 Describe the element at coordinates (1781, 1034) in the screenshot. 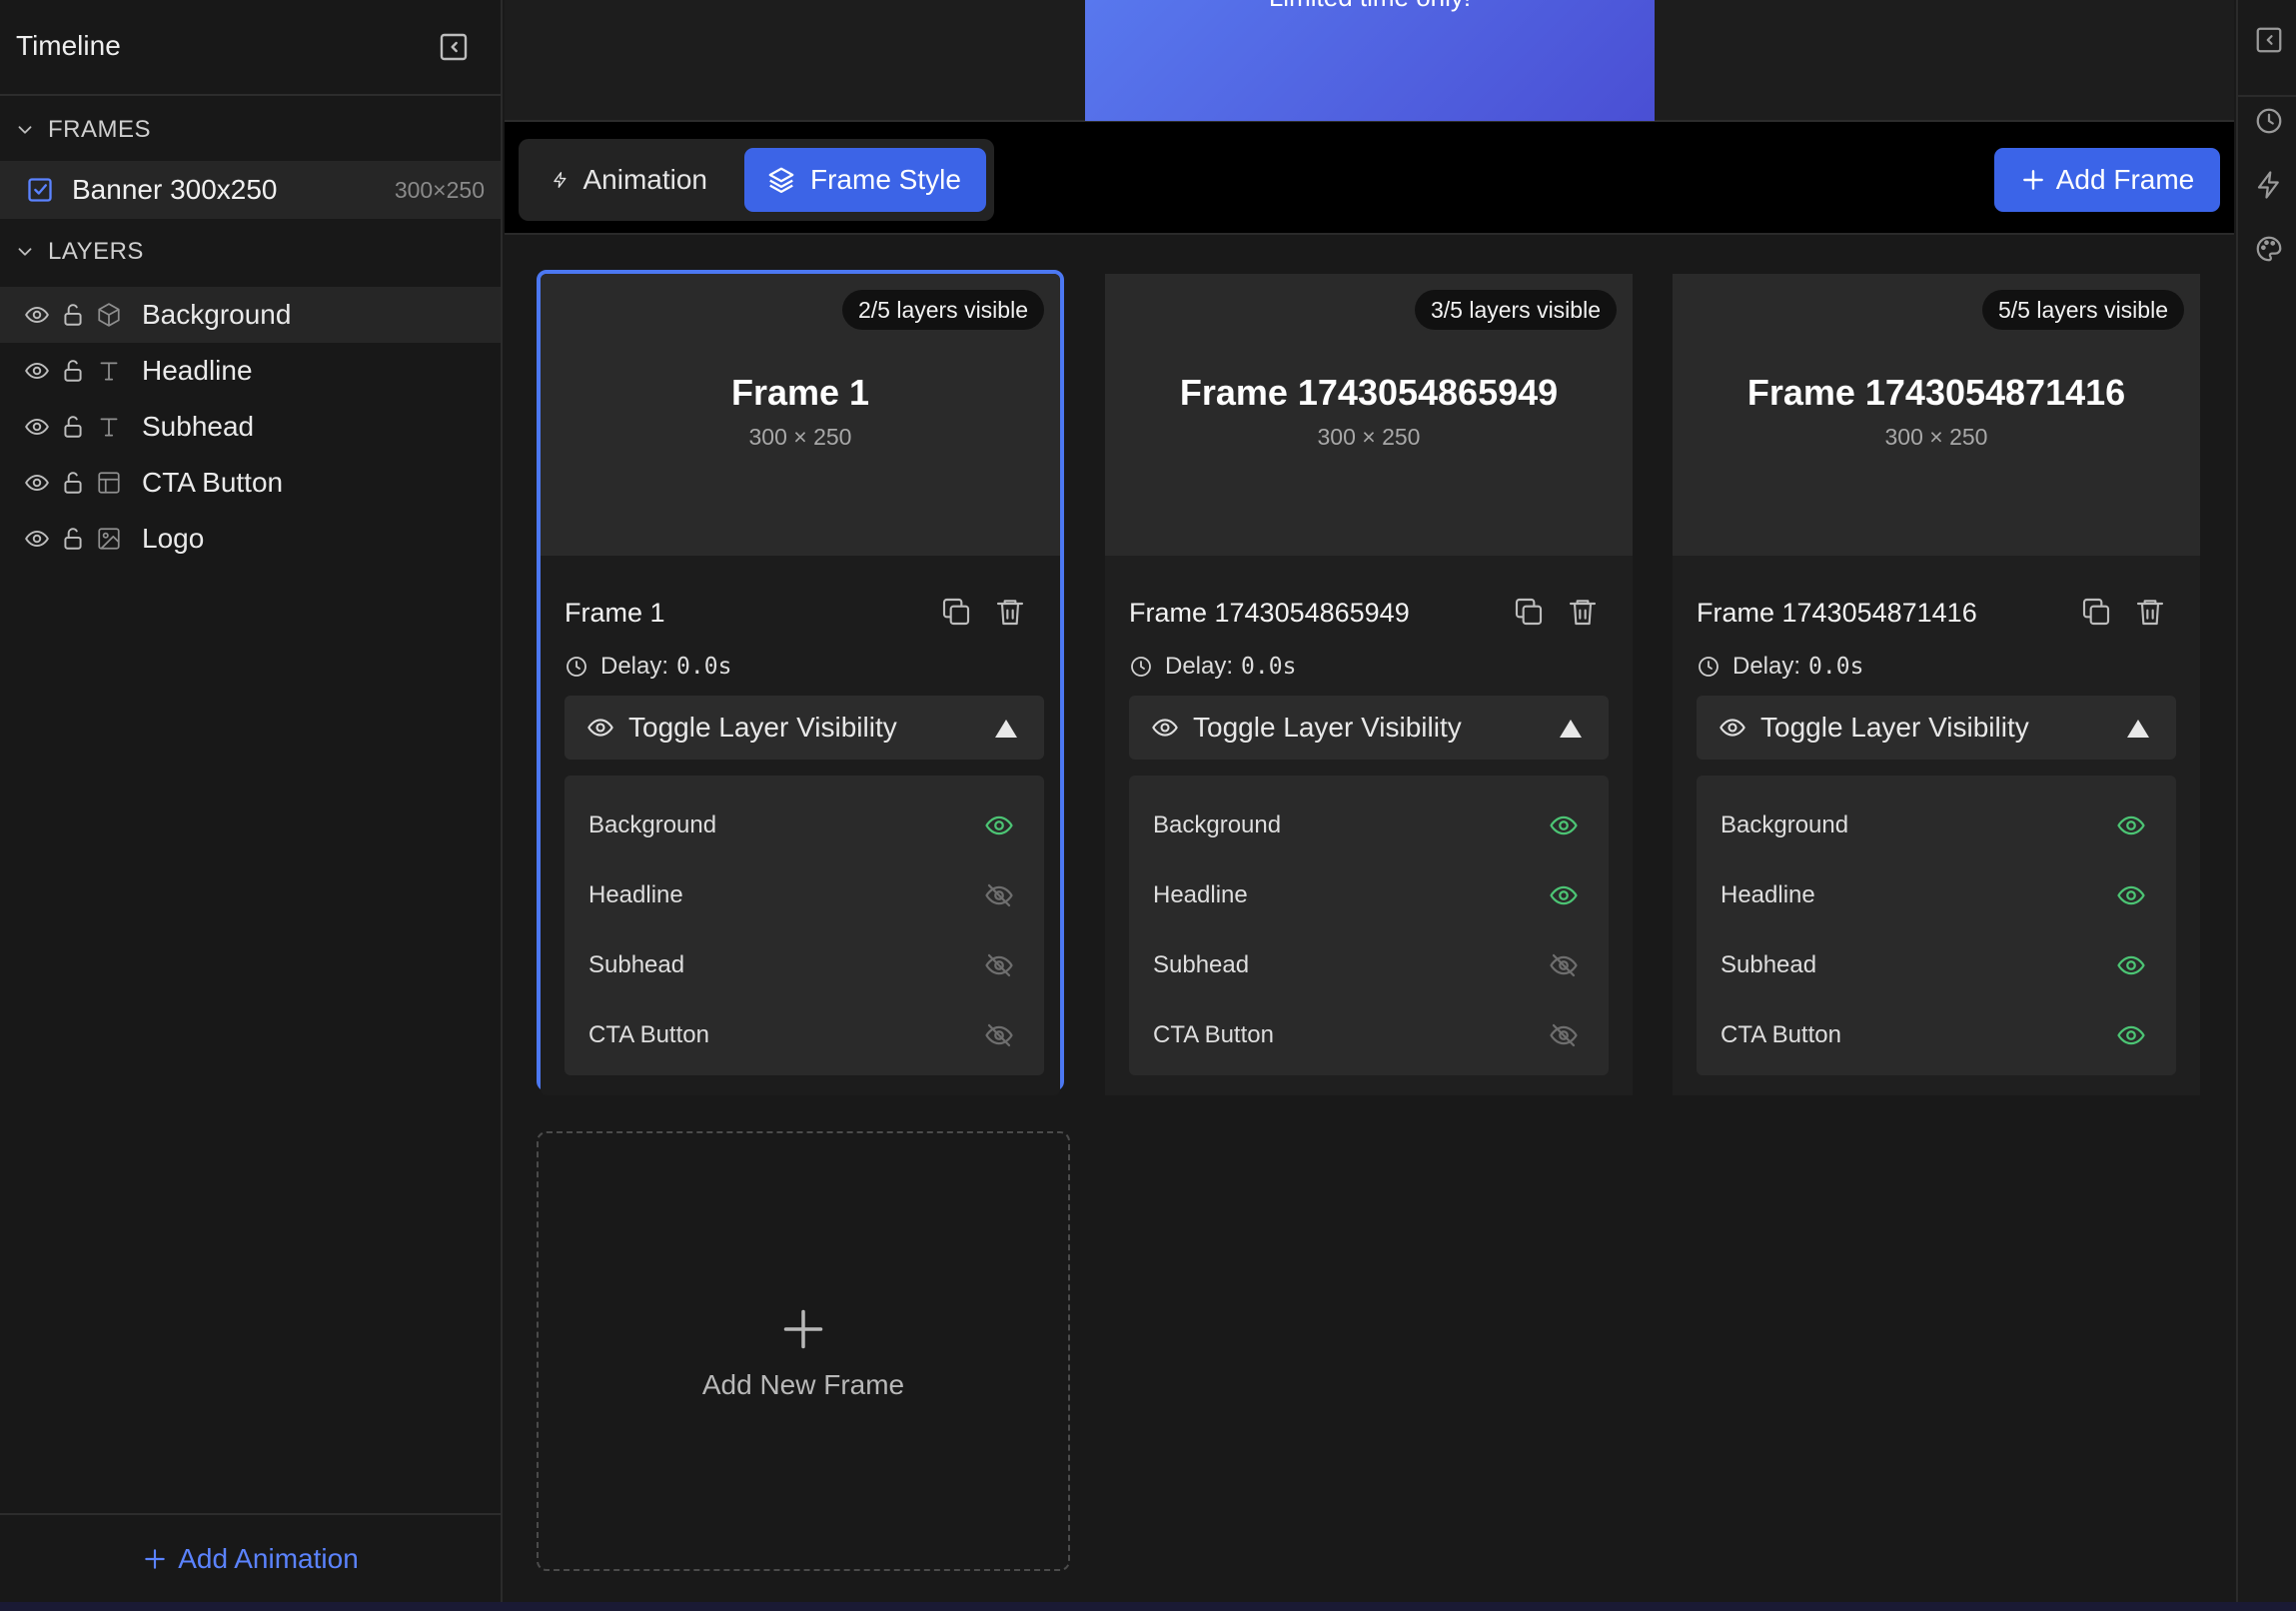

I see `layer-visibility-name: CTA Button` at that location.